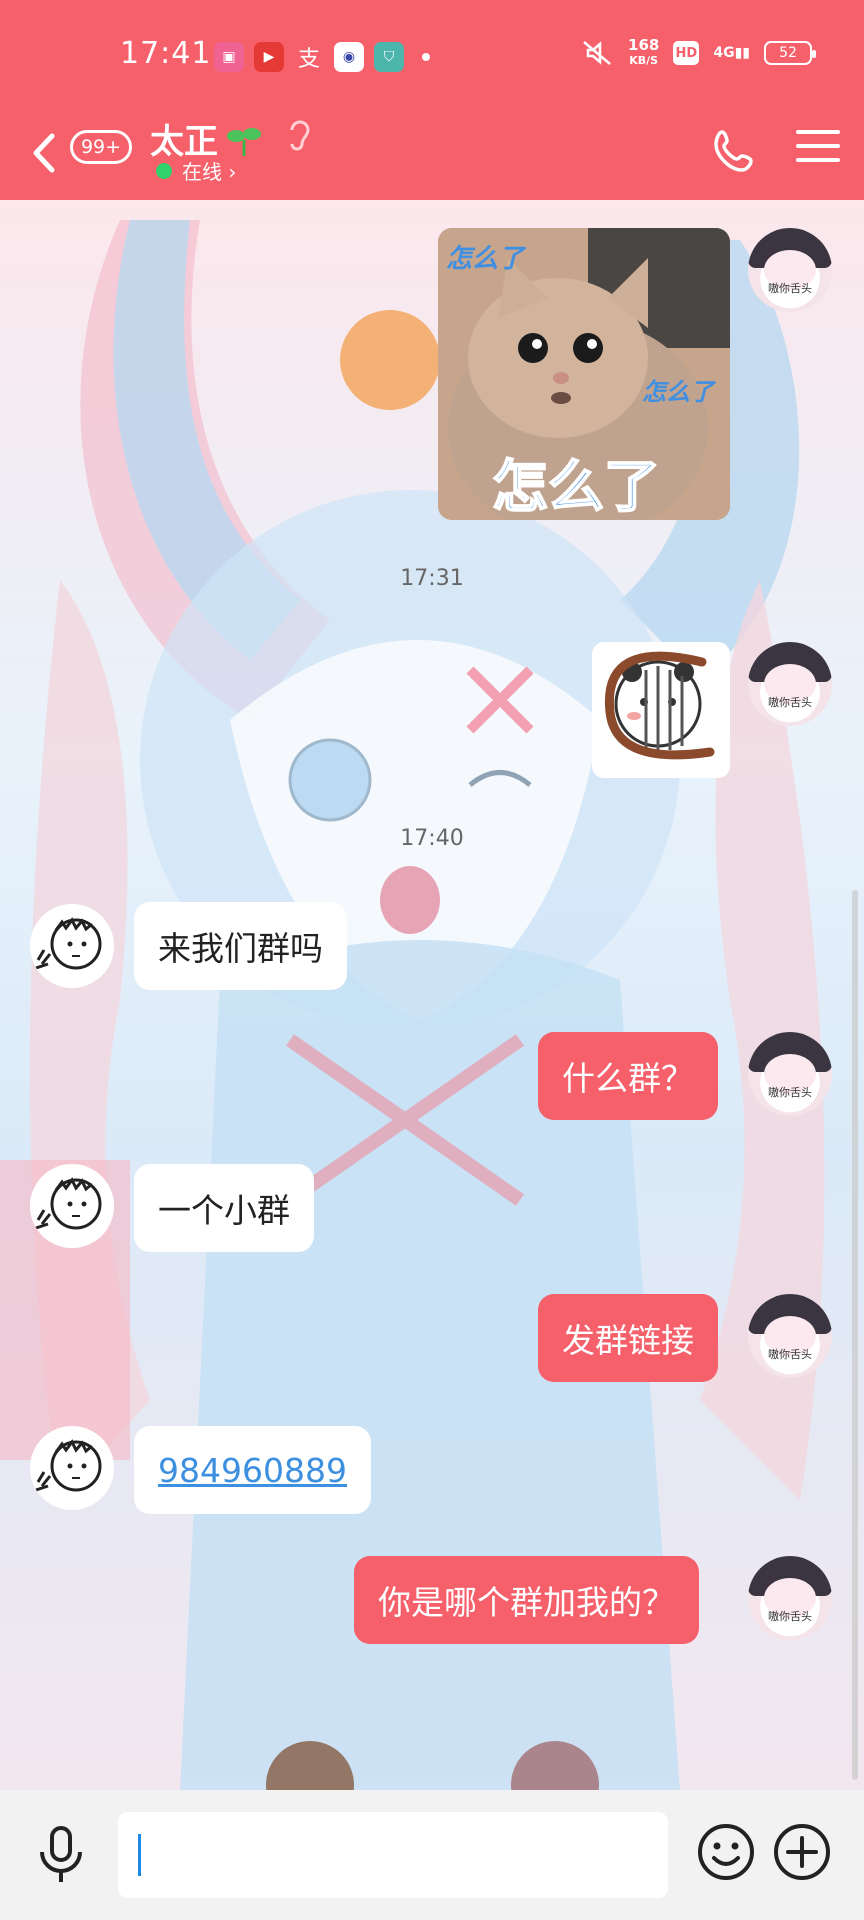 This screenshot has height=1920, width=864. What do you see at coordinates (139, 1855) in the screenshot?
I see `text-cursor` at bounding box center [139, 1855].